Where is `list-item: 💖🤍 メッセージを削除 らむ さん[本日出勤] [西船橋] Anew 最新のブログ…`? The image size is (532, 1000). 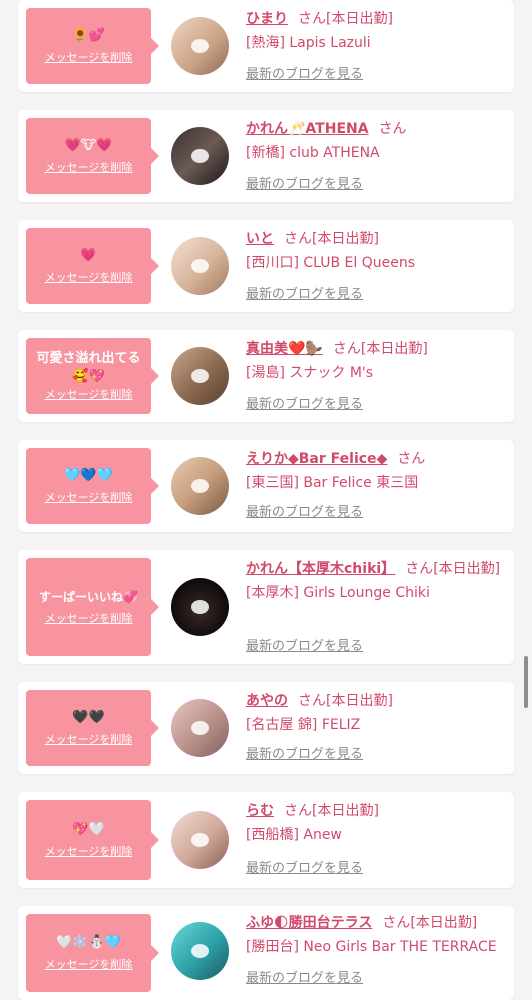 list-item: 💖🤍 メッセージを削除 らむ さん[本日出勤] [西船橋] Anew 最新のブログ… is located at coordinates (266, 840).